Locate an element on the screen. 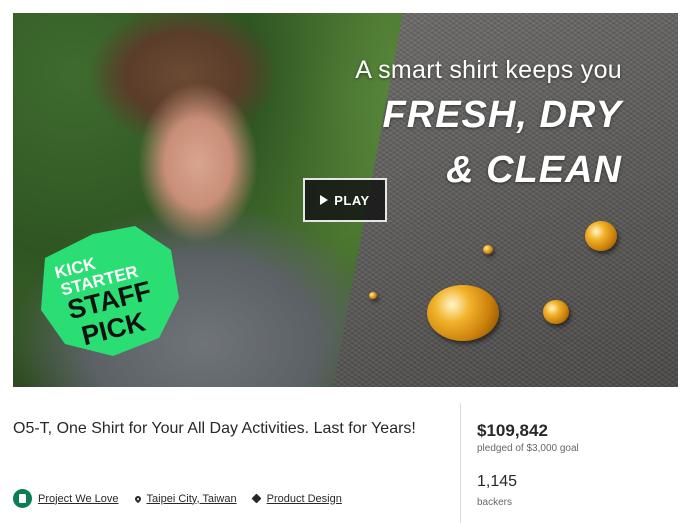 This screenshot has height=523, width=700. project-we-love-link: Project We Love is located at coordinates (66, 498).